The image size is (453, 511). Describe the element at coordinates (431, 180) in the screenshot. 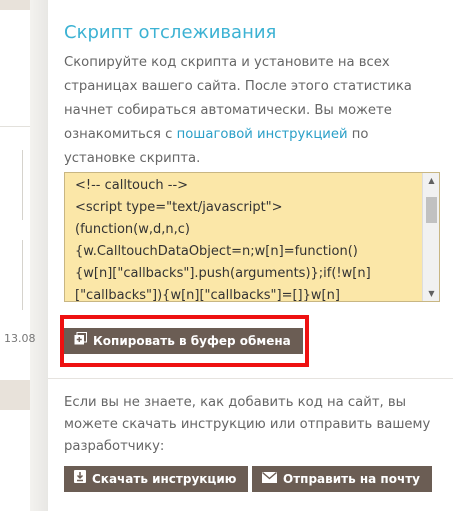

I see `scroll-up-arrow-icon: ▲` at that location.